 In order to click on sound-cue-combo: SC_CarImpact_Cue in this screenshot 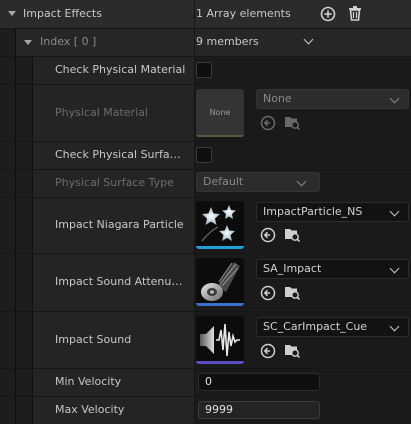, I will do `click(332, 327)`.